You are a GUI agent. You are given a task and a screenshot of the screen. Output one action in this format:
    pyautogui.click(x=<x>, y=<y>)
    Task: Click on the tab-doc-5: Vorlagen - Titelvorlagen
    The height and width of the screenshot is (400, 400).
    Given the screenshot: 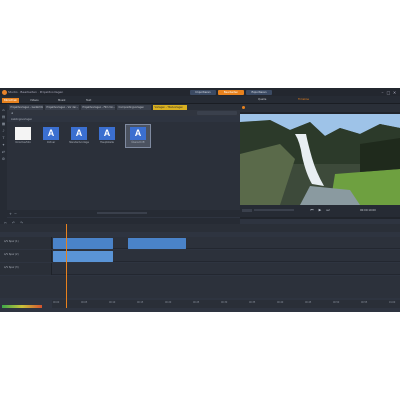 What is the action you would take?
    pyautogui.click(x=170, y=107)
    